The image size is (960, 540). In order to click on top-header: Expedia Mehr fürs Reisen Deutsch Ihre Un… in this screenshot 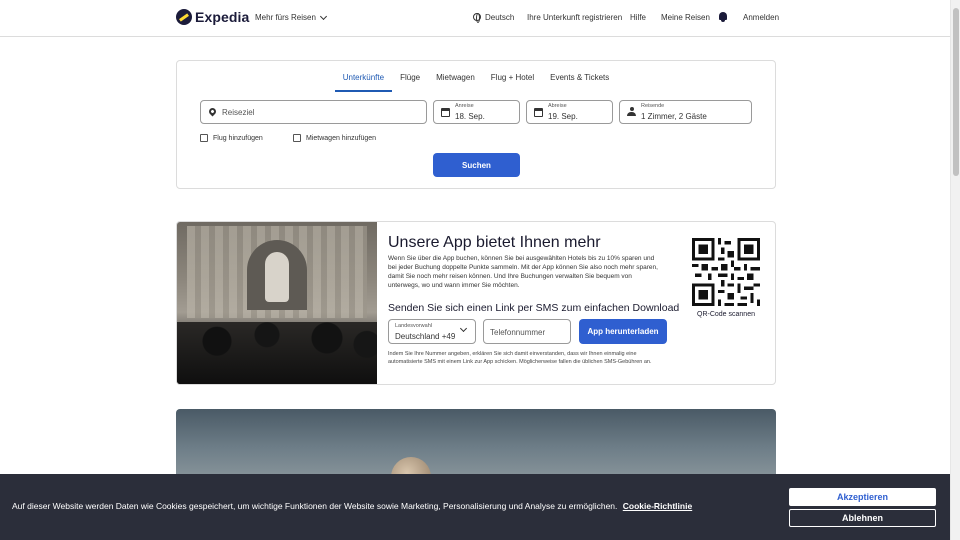, I will do `click(475, 18)`.